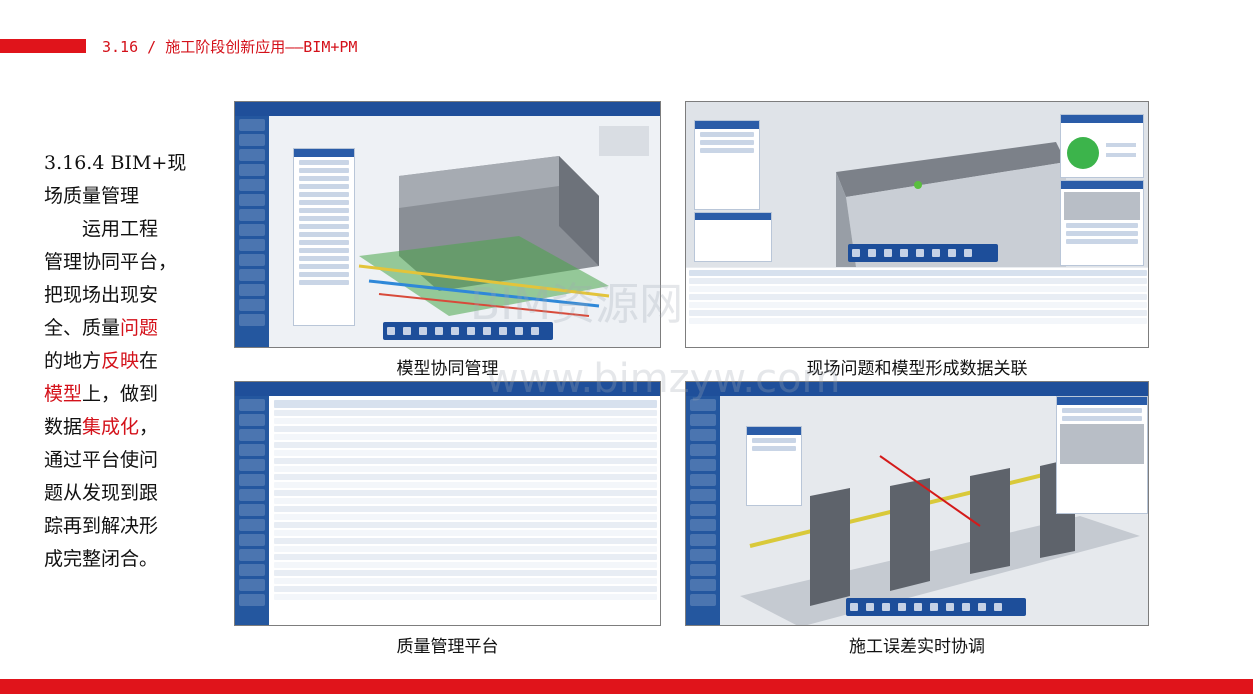 The height and width of the screenshot is (694, 1253). What do you see at coordinates (115, 163) in the screenshot?
I see `section-title-line1: 3.16.4 BIM+现` at bounding box center [115, 163].